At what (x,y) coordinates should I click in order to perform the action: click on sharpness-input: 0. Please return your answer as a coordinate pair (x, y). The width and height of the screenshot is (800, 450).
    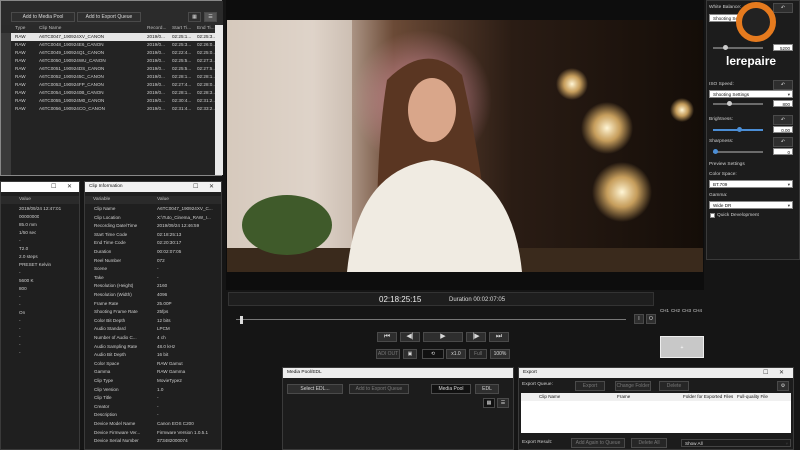
    Looking at the image, I should click on (783, 151).